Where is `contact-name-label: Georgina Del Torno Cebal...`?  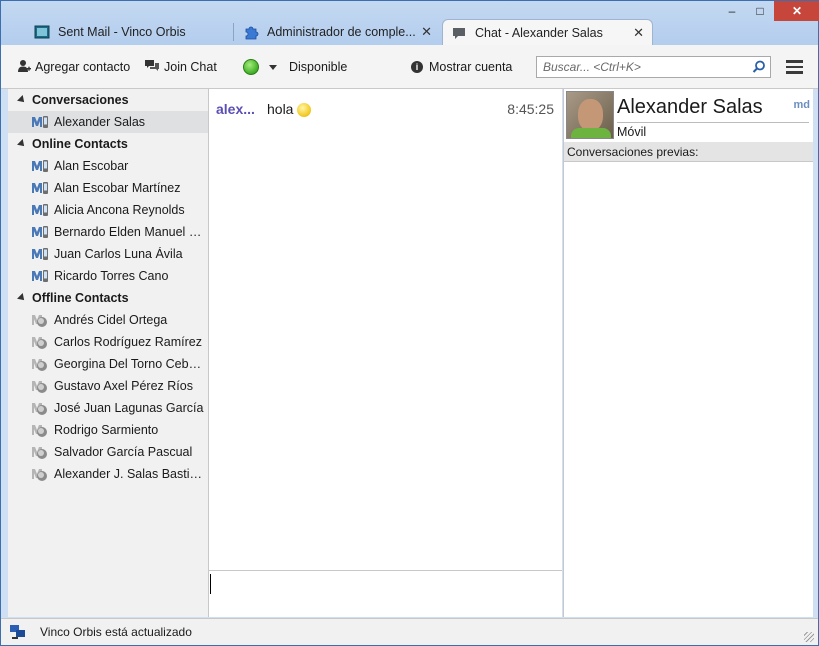 contact-name-label: Georgina Del Torno Cebal... is located at coordinates (129, 364).